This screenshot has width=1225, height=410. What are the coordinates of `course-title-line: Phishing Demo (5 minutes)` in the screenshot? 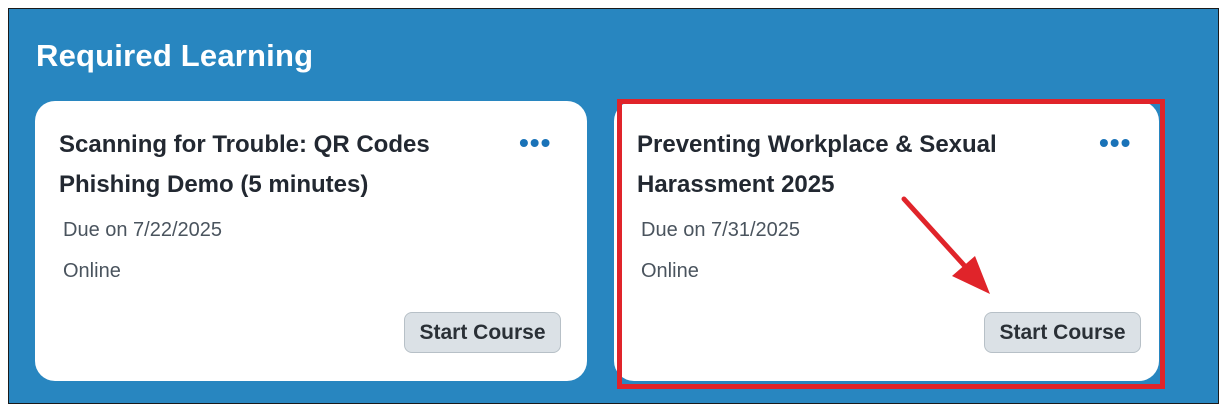 It's located at (214, 184).